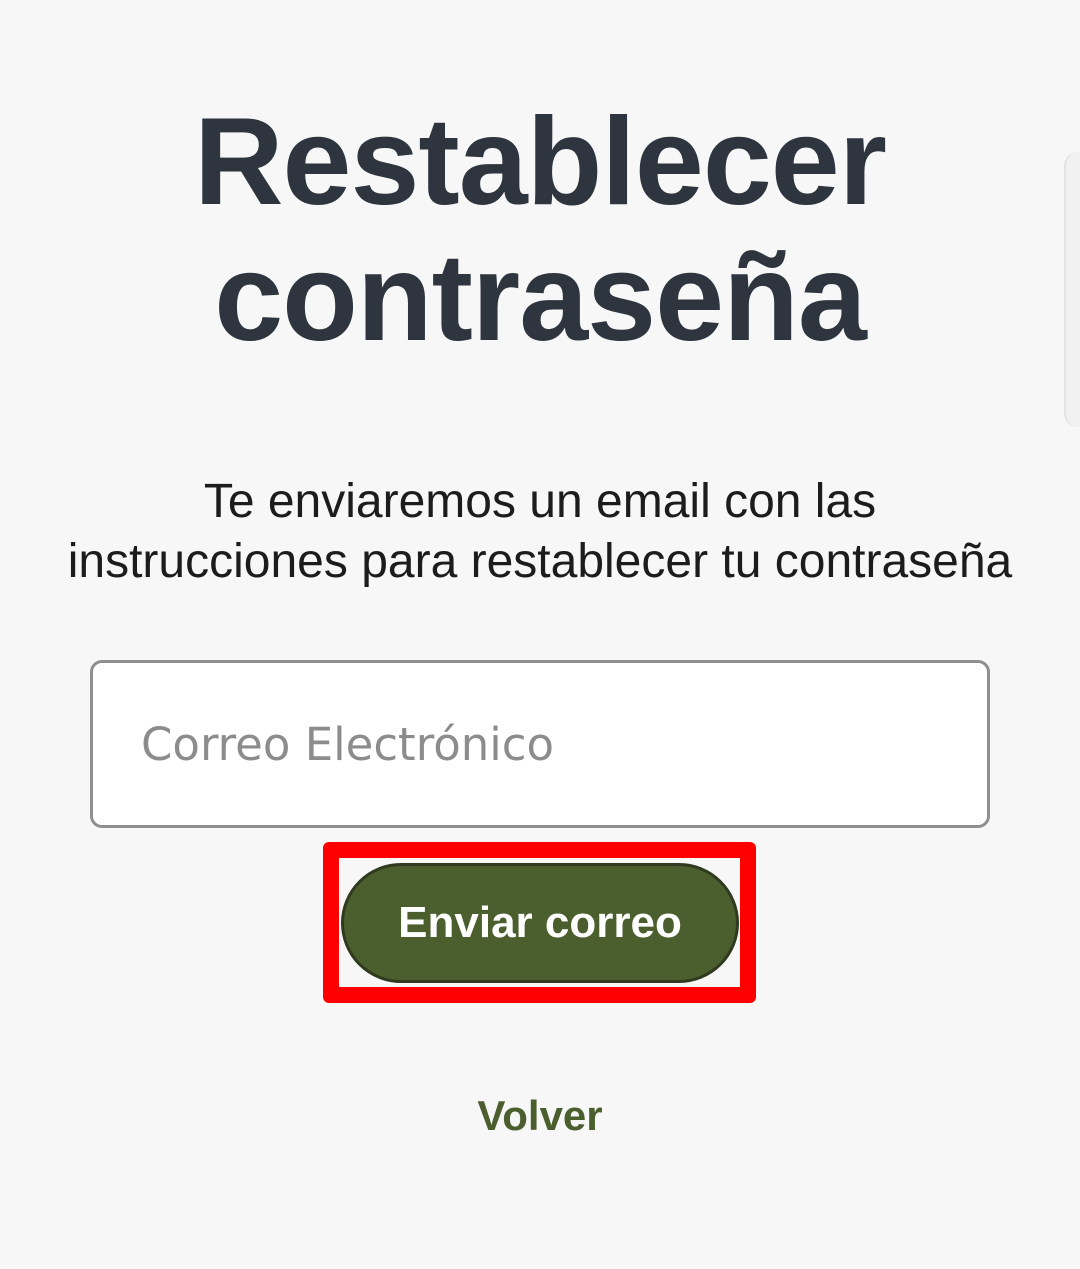 The height and width of the screenshot is (1269, 1080). What do you see at coordinates (540, 298) in the screenshot?
I see `page-title-line-2: contraseña` at bounding box center [540, 298].